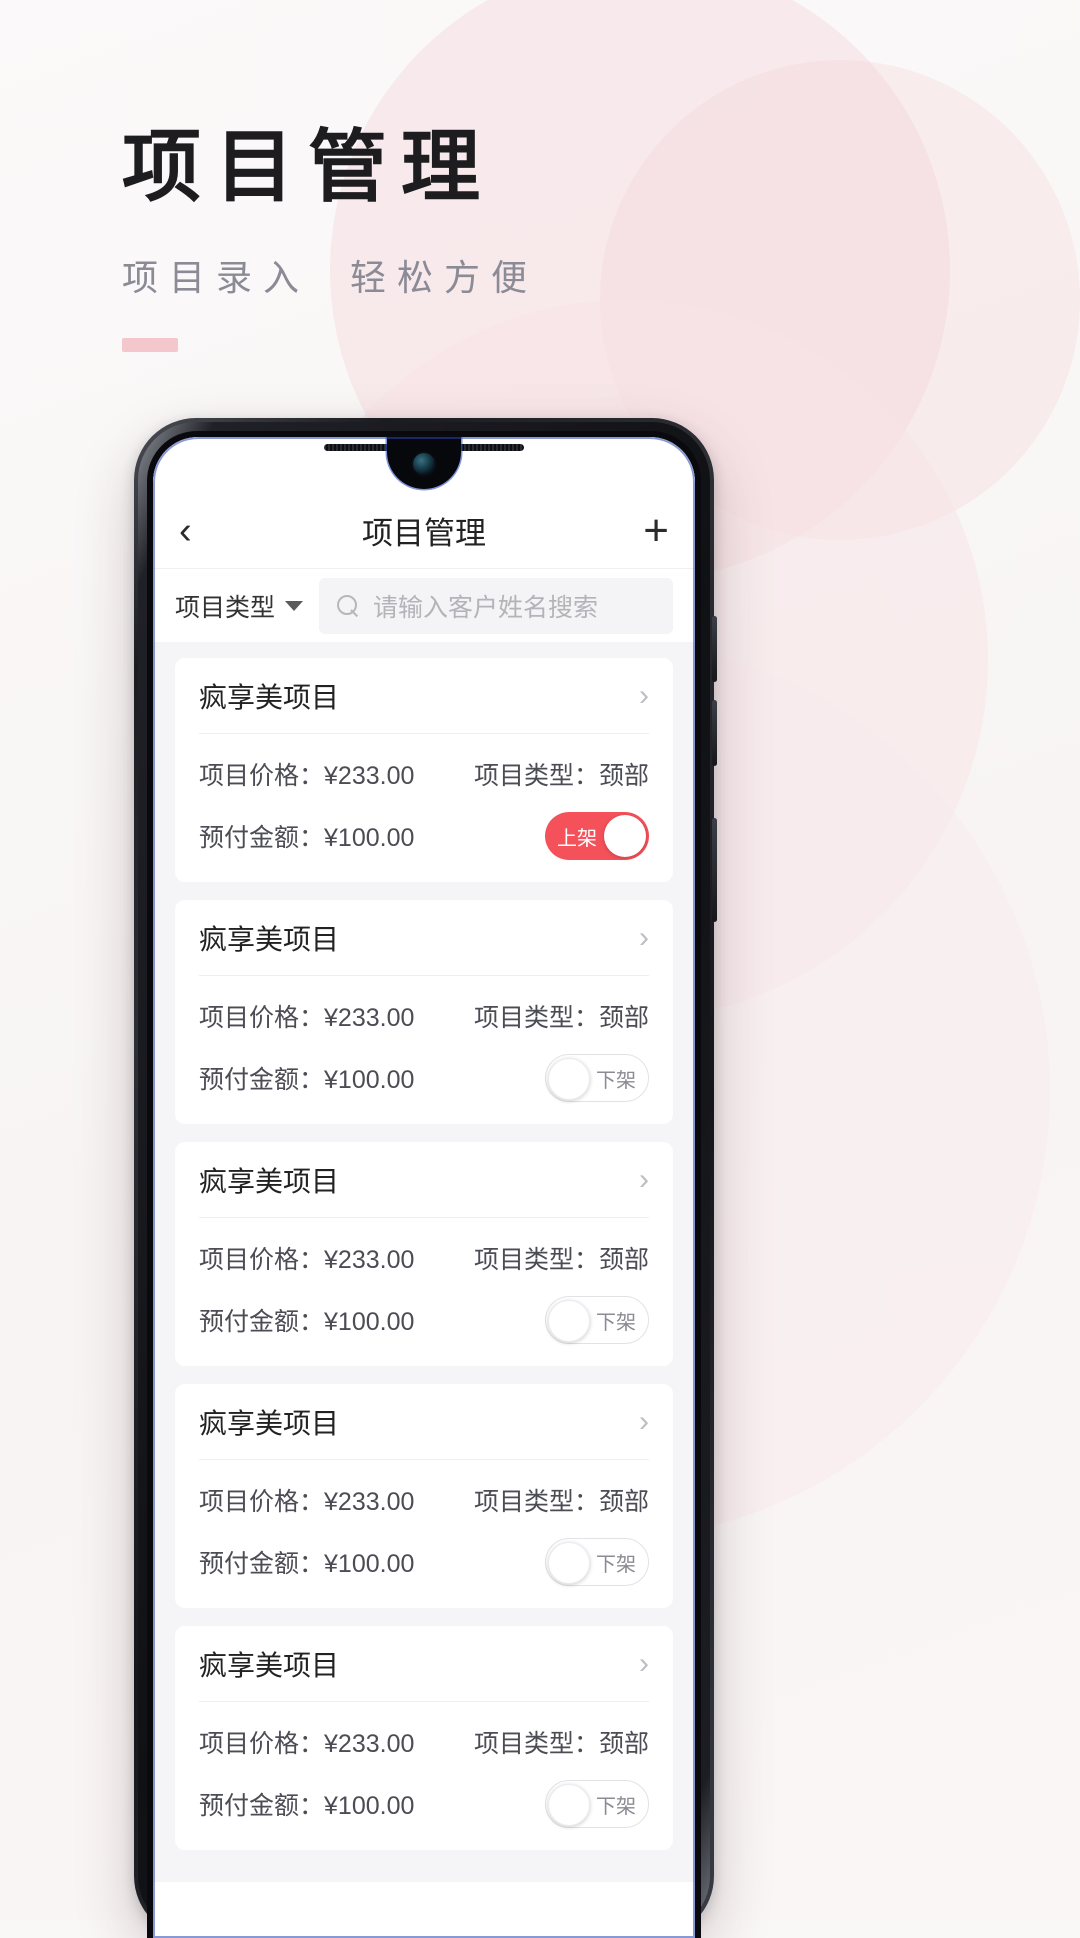  I want to click on back-button: ‹, so click(202, 531).